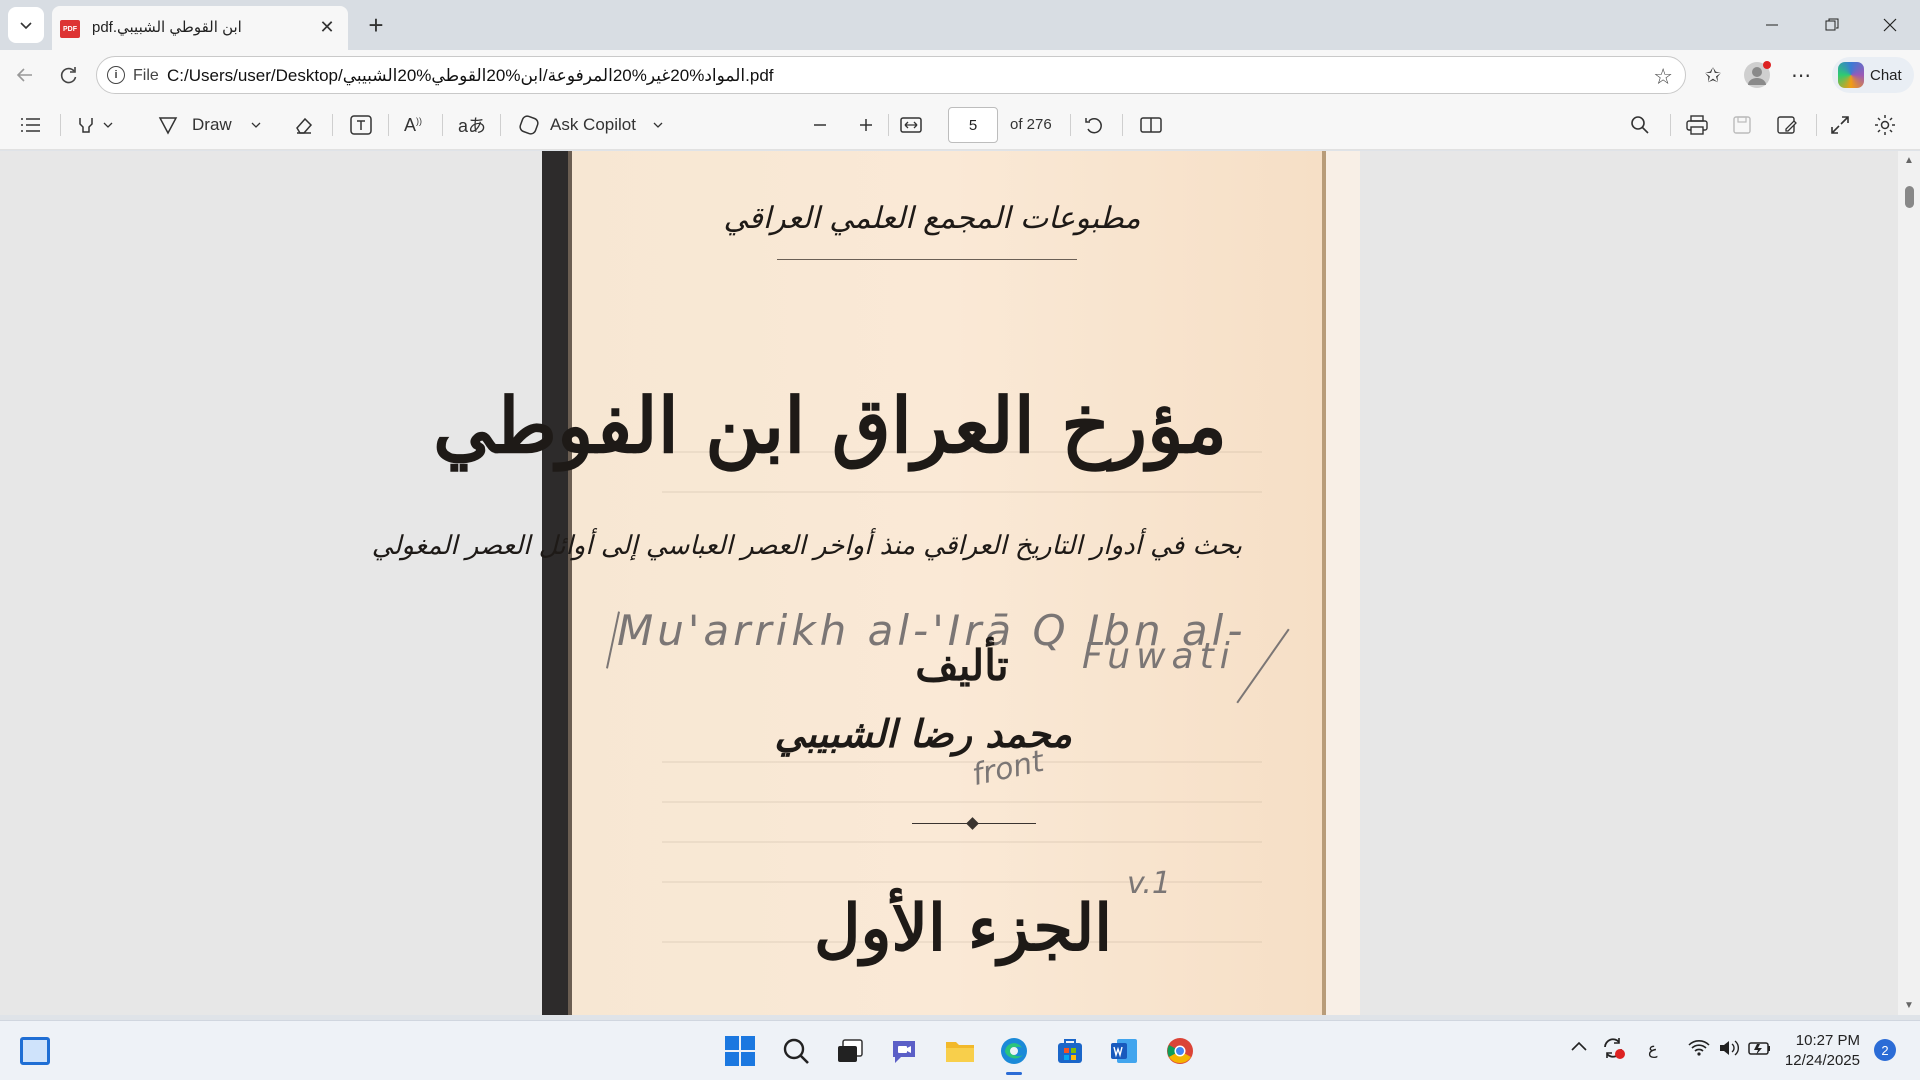 This screenshot has width=1920, height=1080. Describe the element at coordinates (1699, 1050) in the screenshot. I see `wifi-icon` at that location.